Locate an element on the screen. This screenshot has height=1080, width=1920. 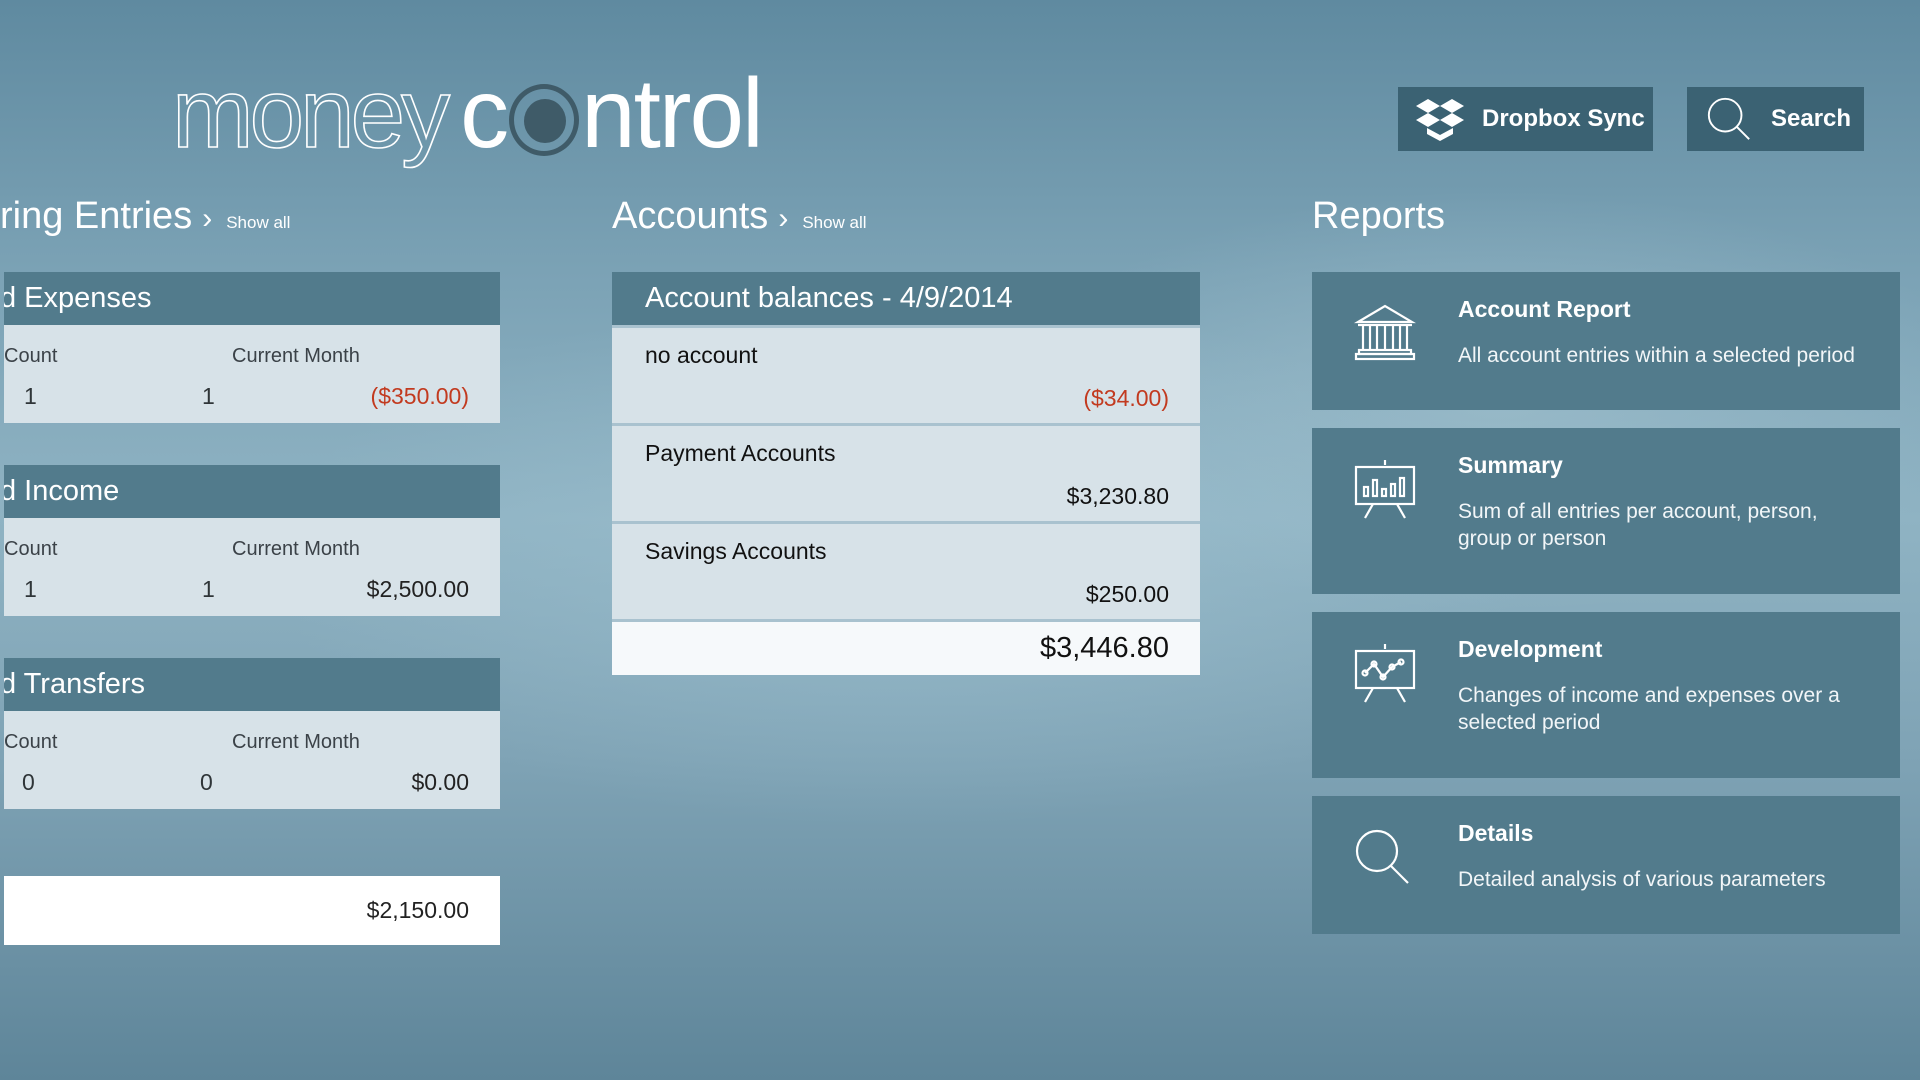
search-button: Search is located at coordinates (1775, 119).